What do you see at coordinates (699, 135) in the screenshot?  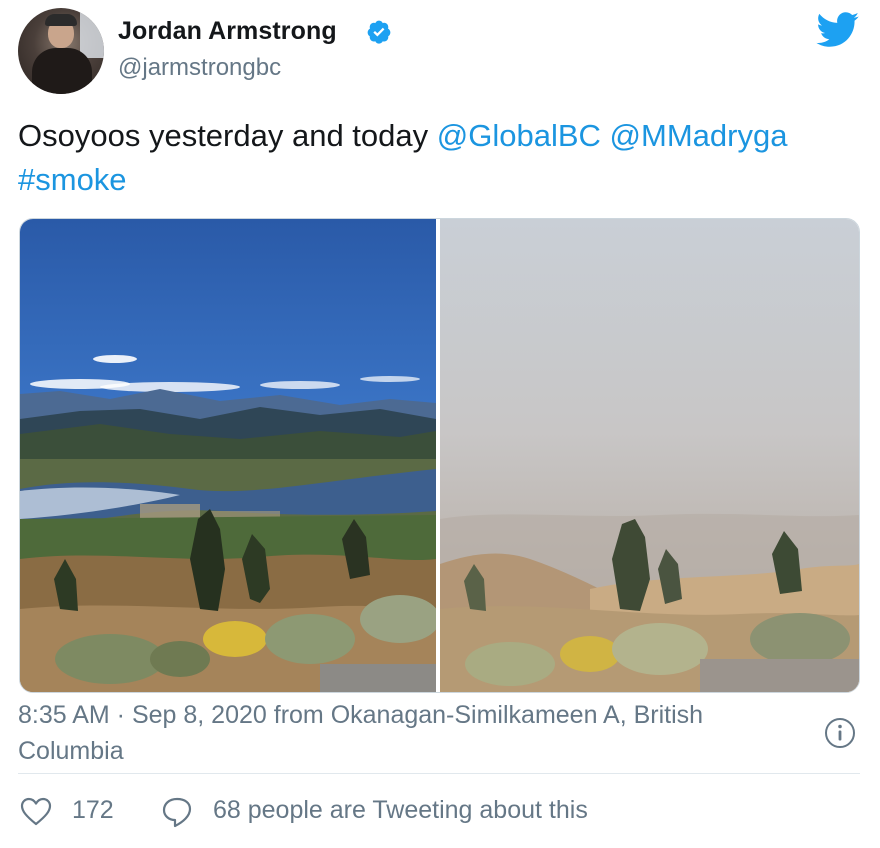 I see `mention-link-mmadryga: @MMadryga` at bounding box center [699, 135].